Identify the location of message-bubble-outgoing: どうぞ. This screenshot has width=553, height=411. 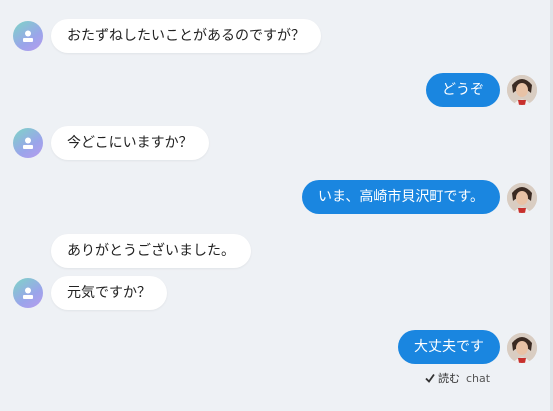
(463, 90).